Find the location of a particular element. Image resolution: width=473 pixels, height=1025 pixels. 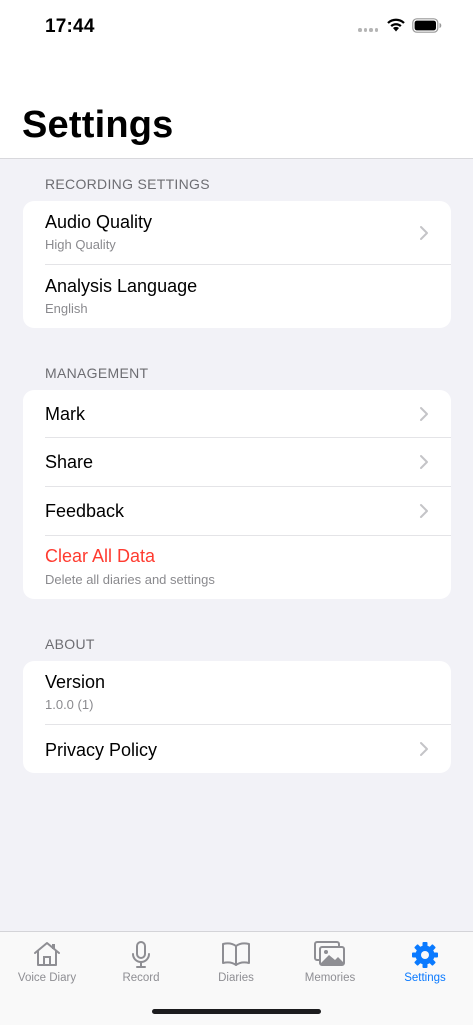

privacy-policy-row: Privacy Policy is located at coordinates (237, 749).